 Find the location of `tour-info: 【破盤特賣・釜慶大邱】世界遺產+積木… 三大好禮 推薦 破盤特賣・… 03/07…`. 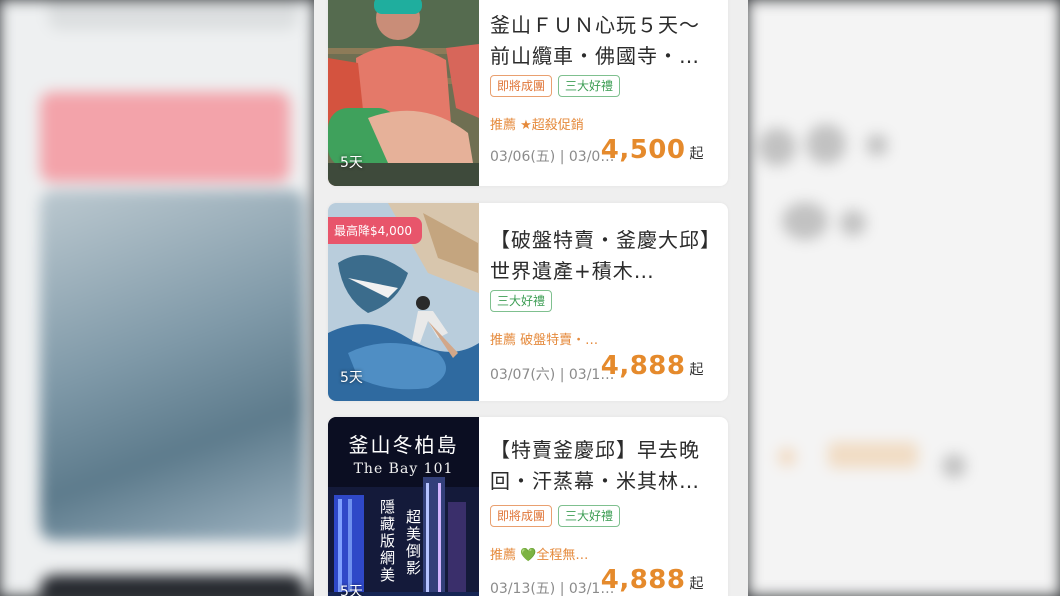

tour-info: 【破盤特賣・釜慶大邱】世界遺產+積木… 三大好禮 推薦 破盤特賣・… 03/07… is located at coordinates (604, 302).